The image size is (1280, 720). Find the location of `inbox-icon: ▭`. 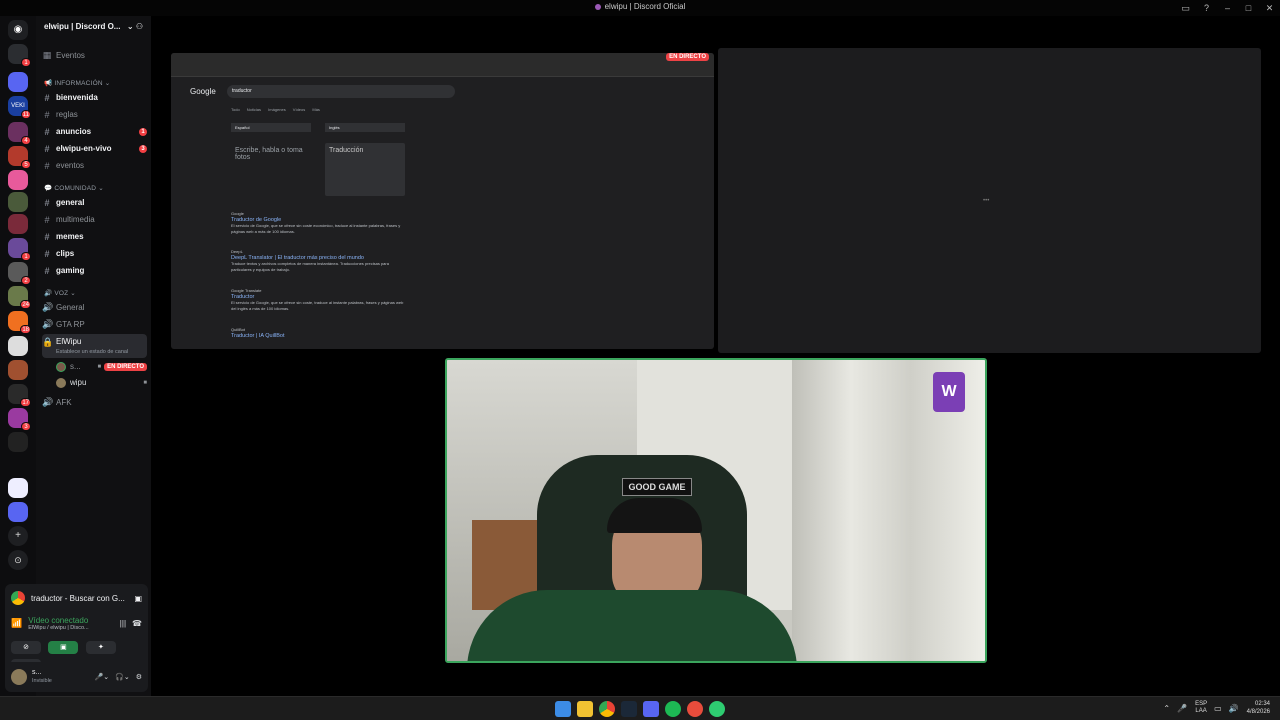

inbox-icon: ▭ is located at coordinates (1185, 8).